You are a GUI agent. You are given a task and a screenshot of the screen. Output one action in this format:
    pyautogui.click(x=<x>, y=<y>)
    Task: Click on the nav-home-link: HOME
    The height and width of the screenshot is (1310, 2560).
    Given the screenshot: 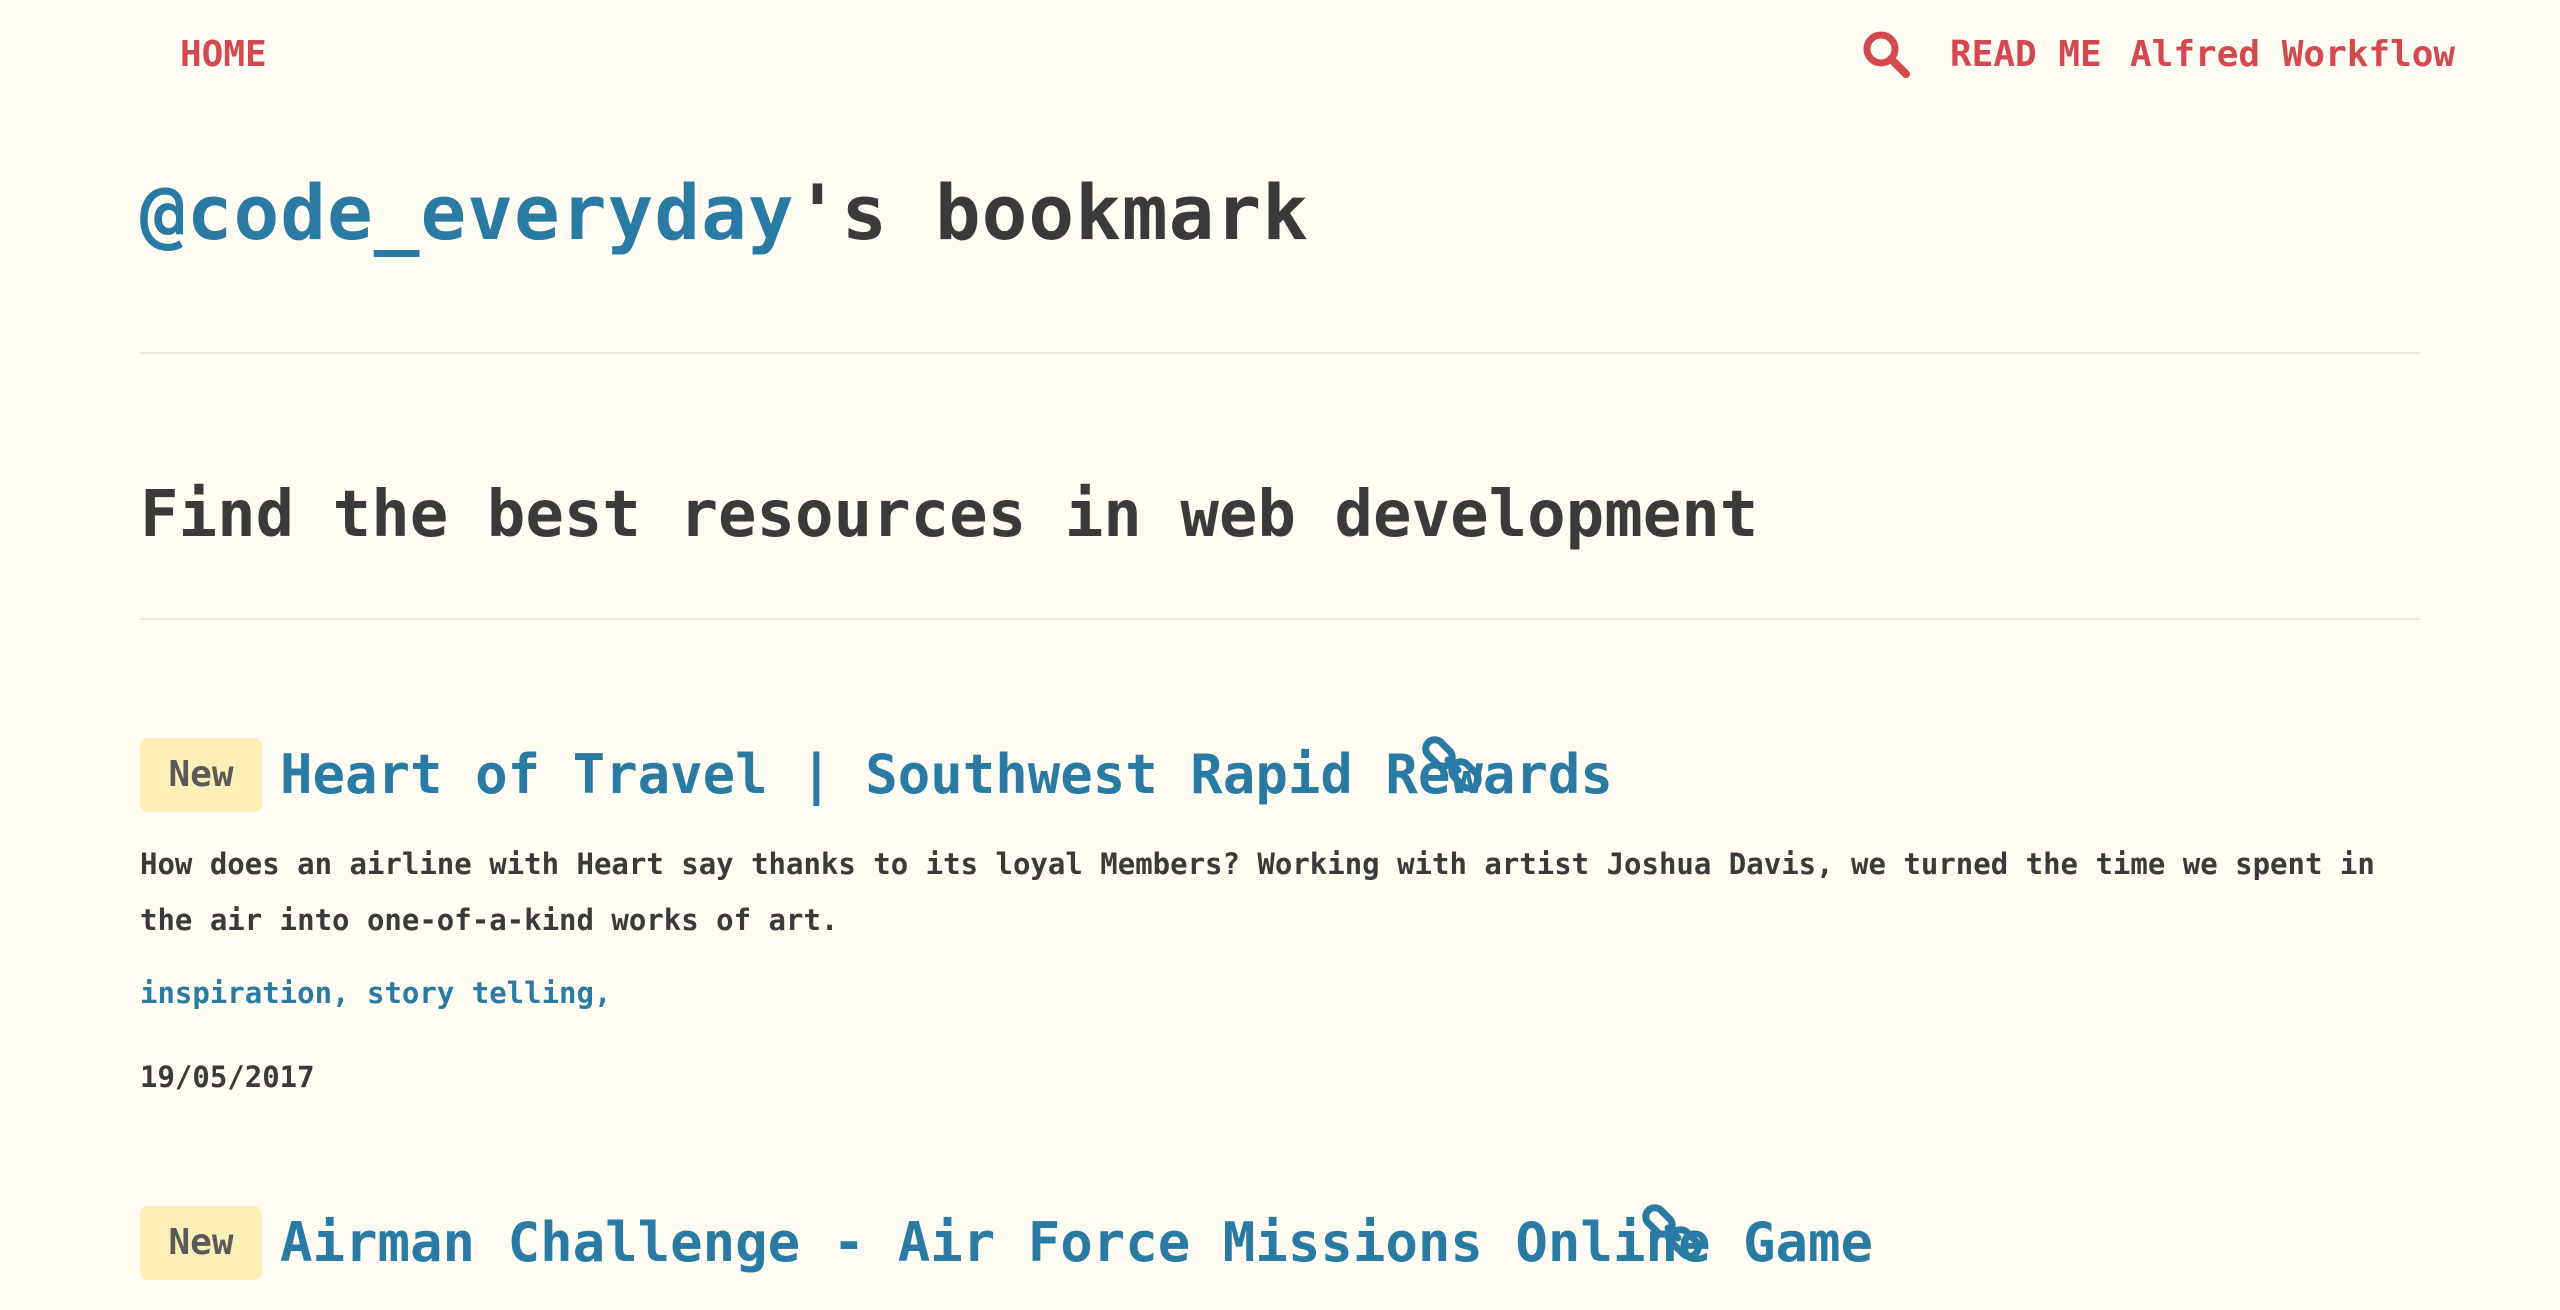 What is the action you would take?
    pyautogui.click(x=223, y=54)
    